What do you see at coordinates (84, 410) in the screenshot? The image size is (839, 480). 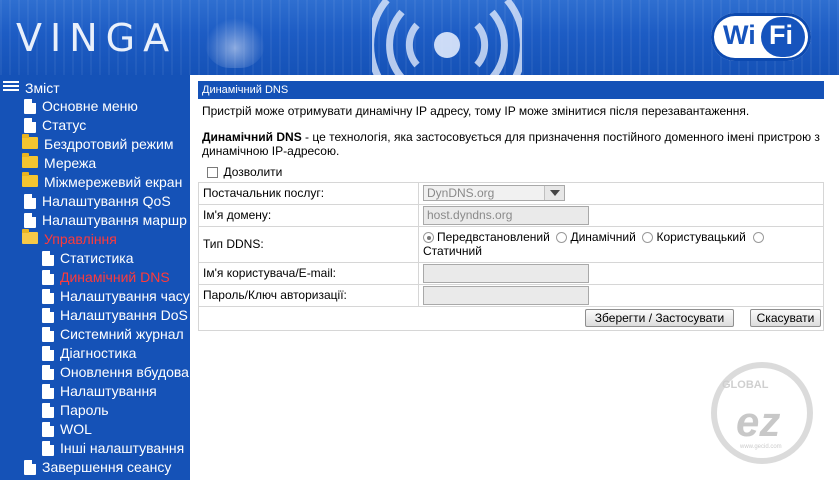 I see `sidebar-item-label: Пароль` at bounding box center [84, 410].